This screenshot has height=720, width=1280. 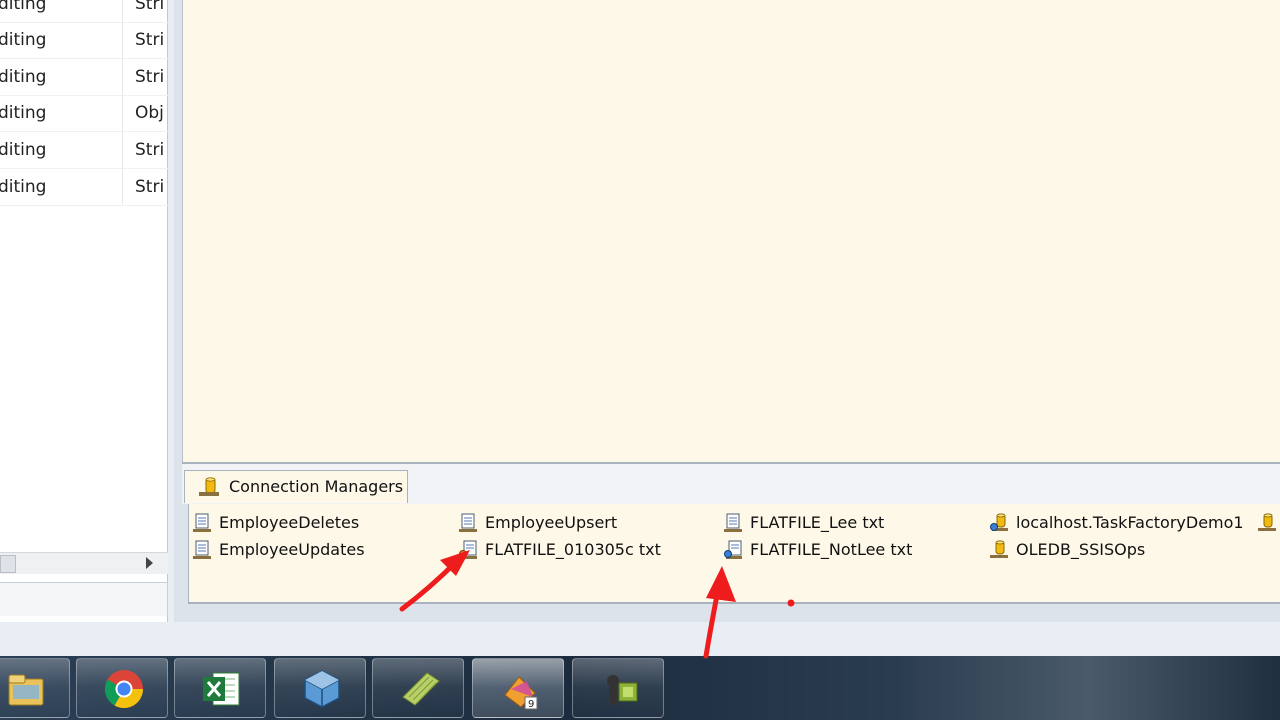 I want to click on tab-connection-managers: Connection Managers, so click(x=296, y=486).